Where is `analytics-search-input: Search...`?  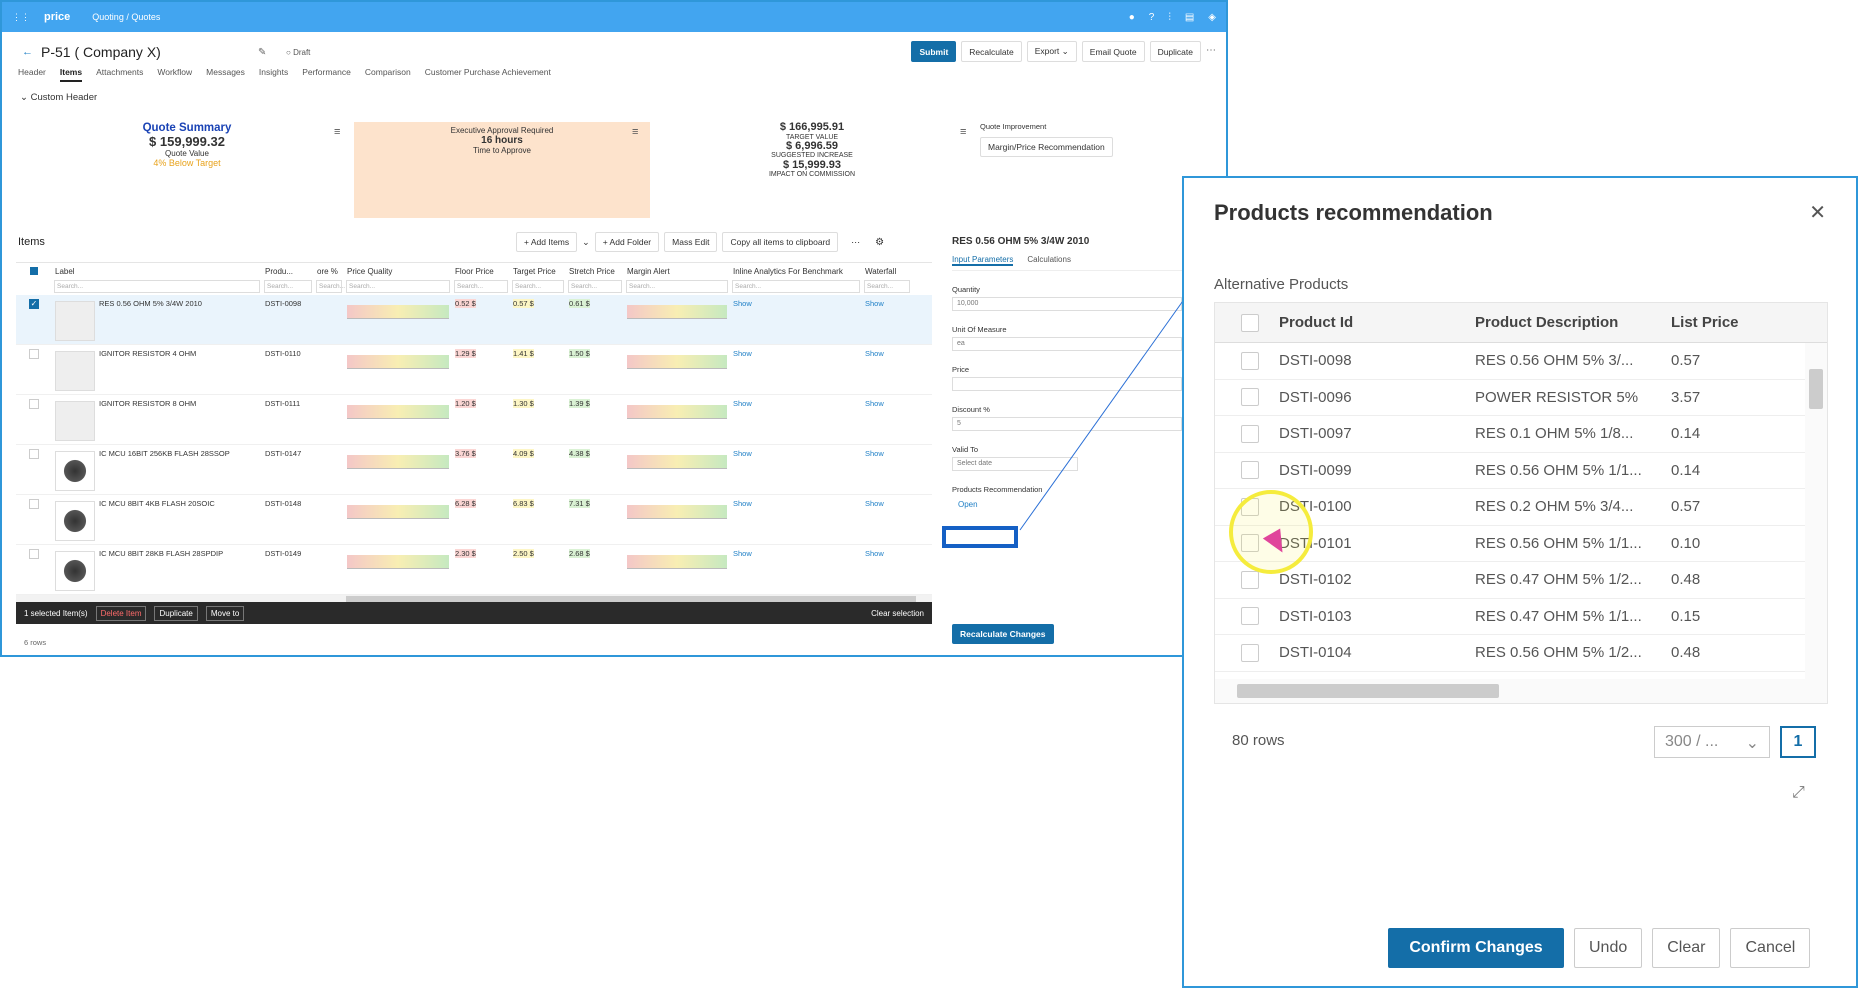
analytics-search-input: Search... is located at coordinates (796, 286).